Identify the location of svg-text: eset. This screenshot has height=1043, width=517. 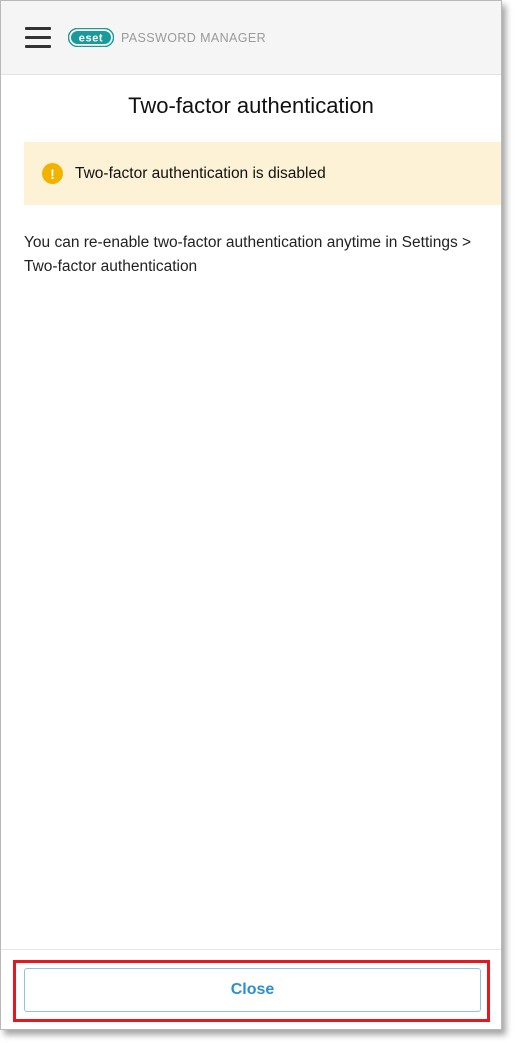
(91, 39).